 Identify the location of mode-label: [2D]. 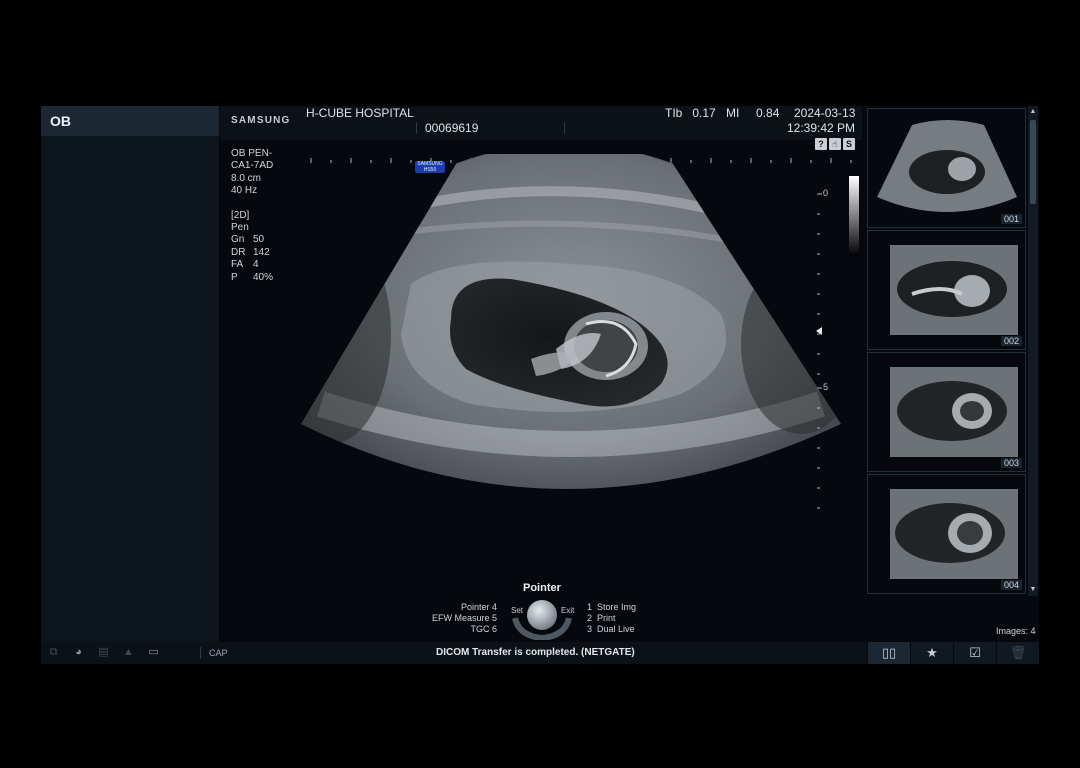
(240, 215).